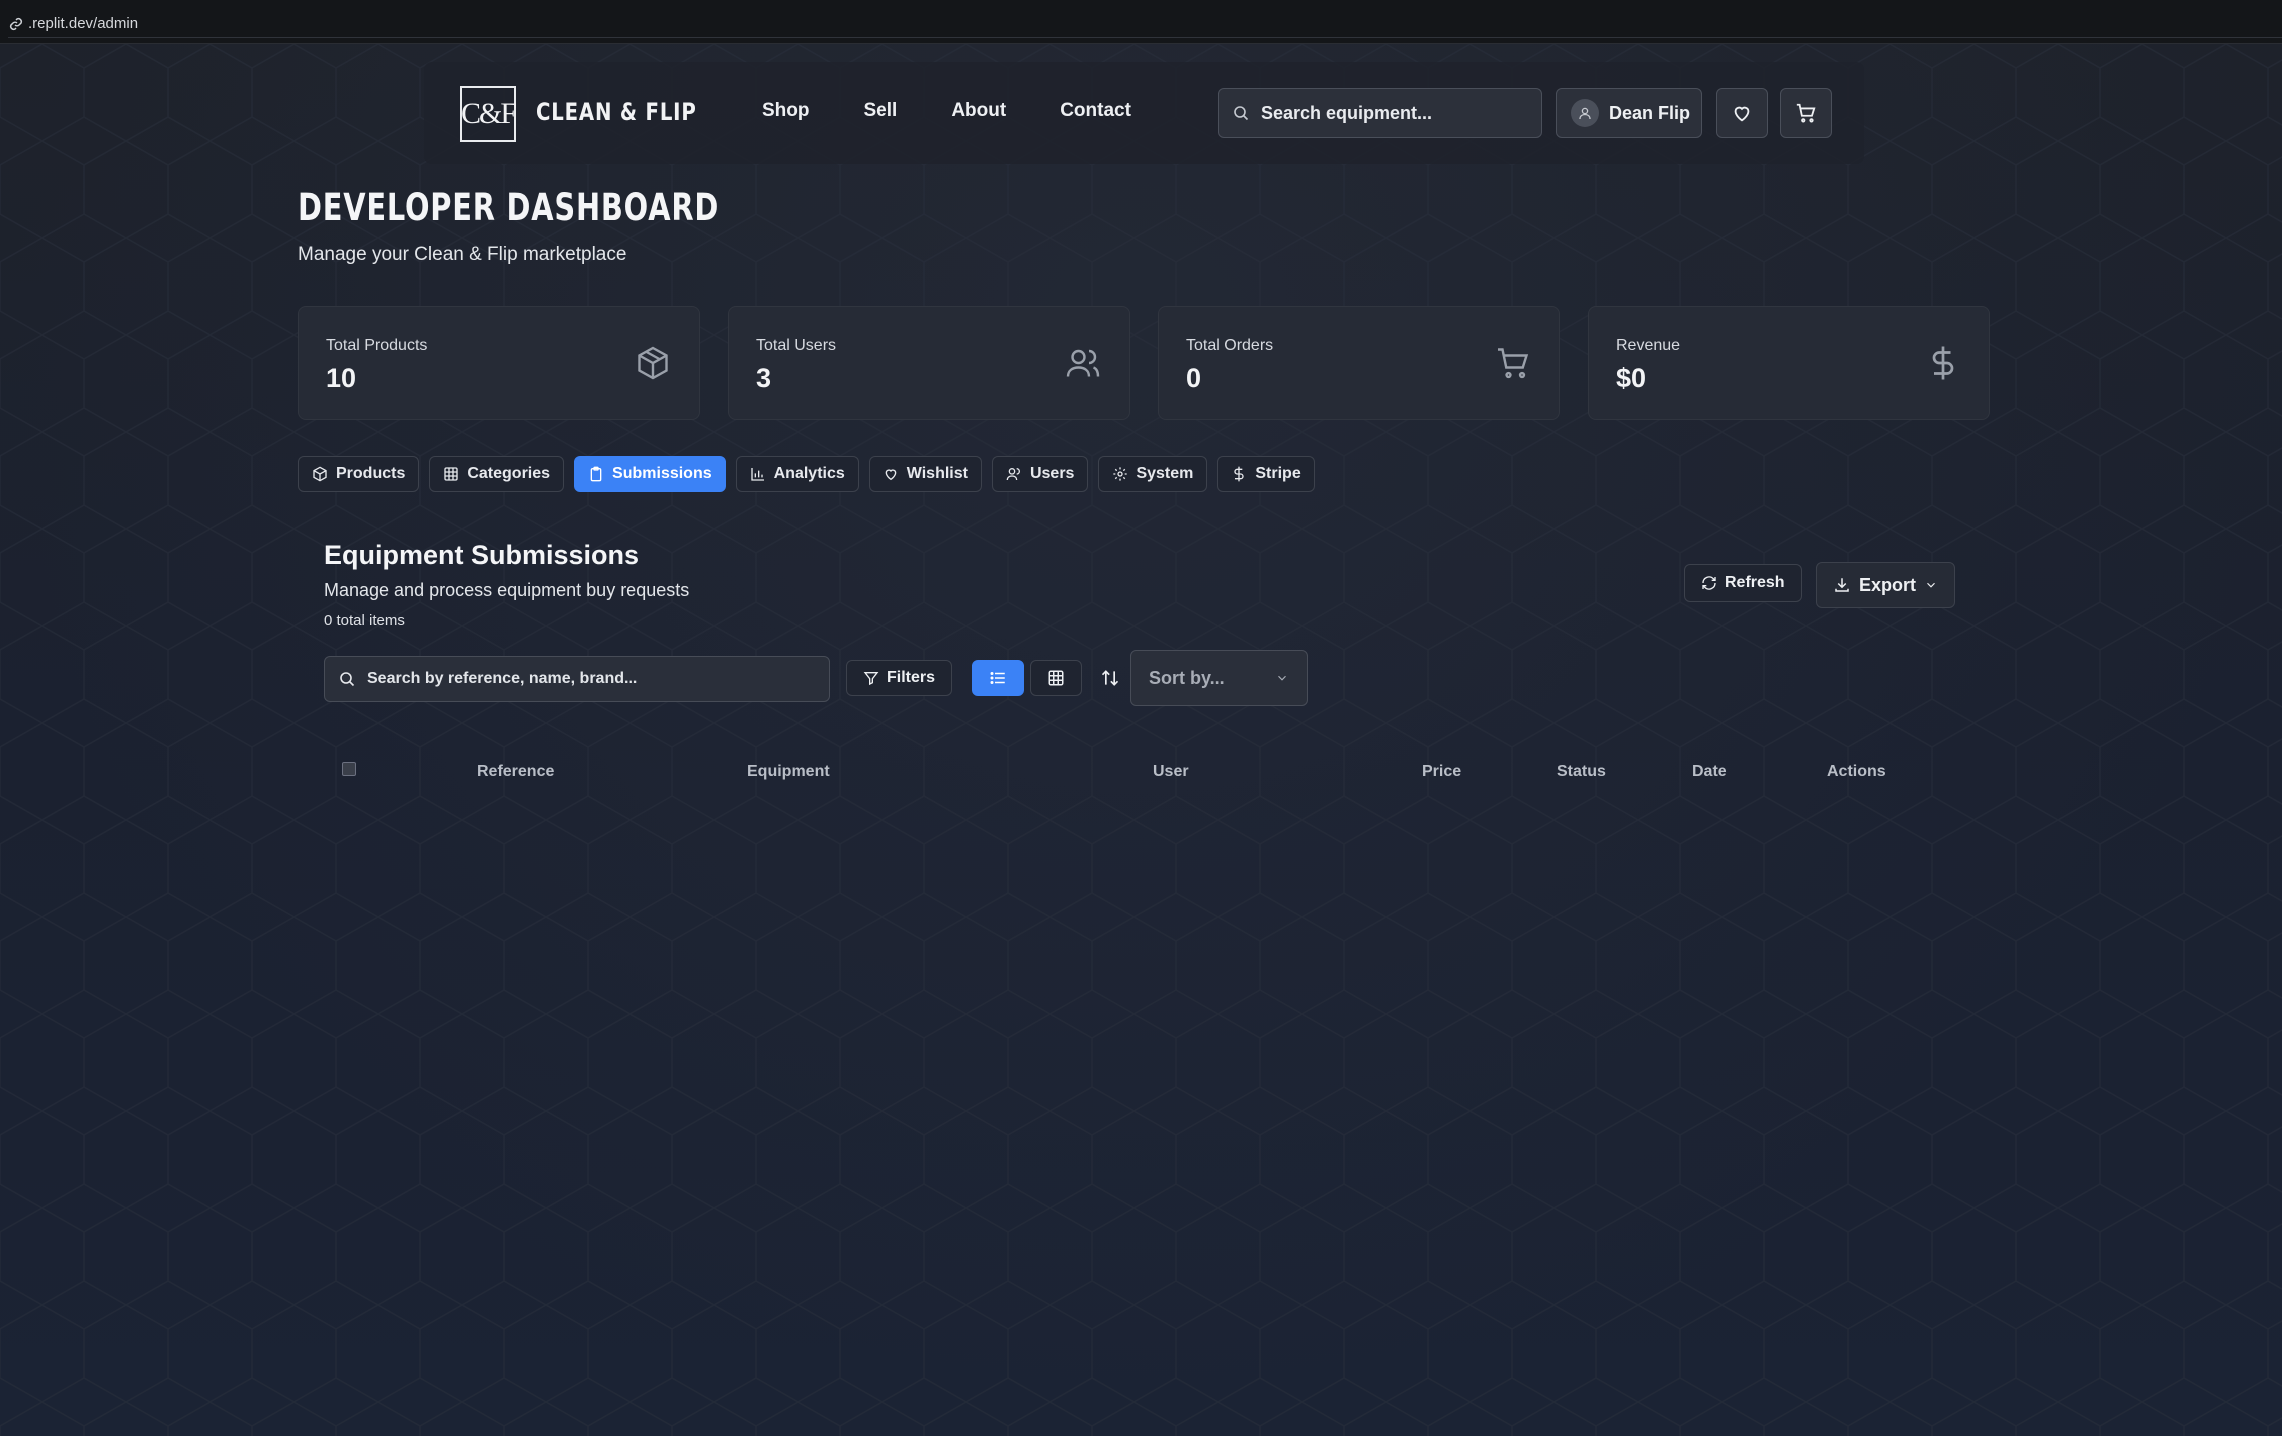 The width and height of the screenshot is (2282, 1436). I want to click on tab-stripe: Stripe, so click(1266, 474).